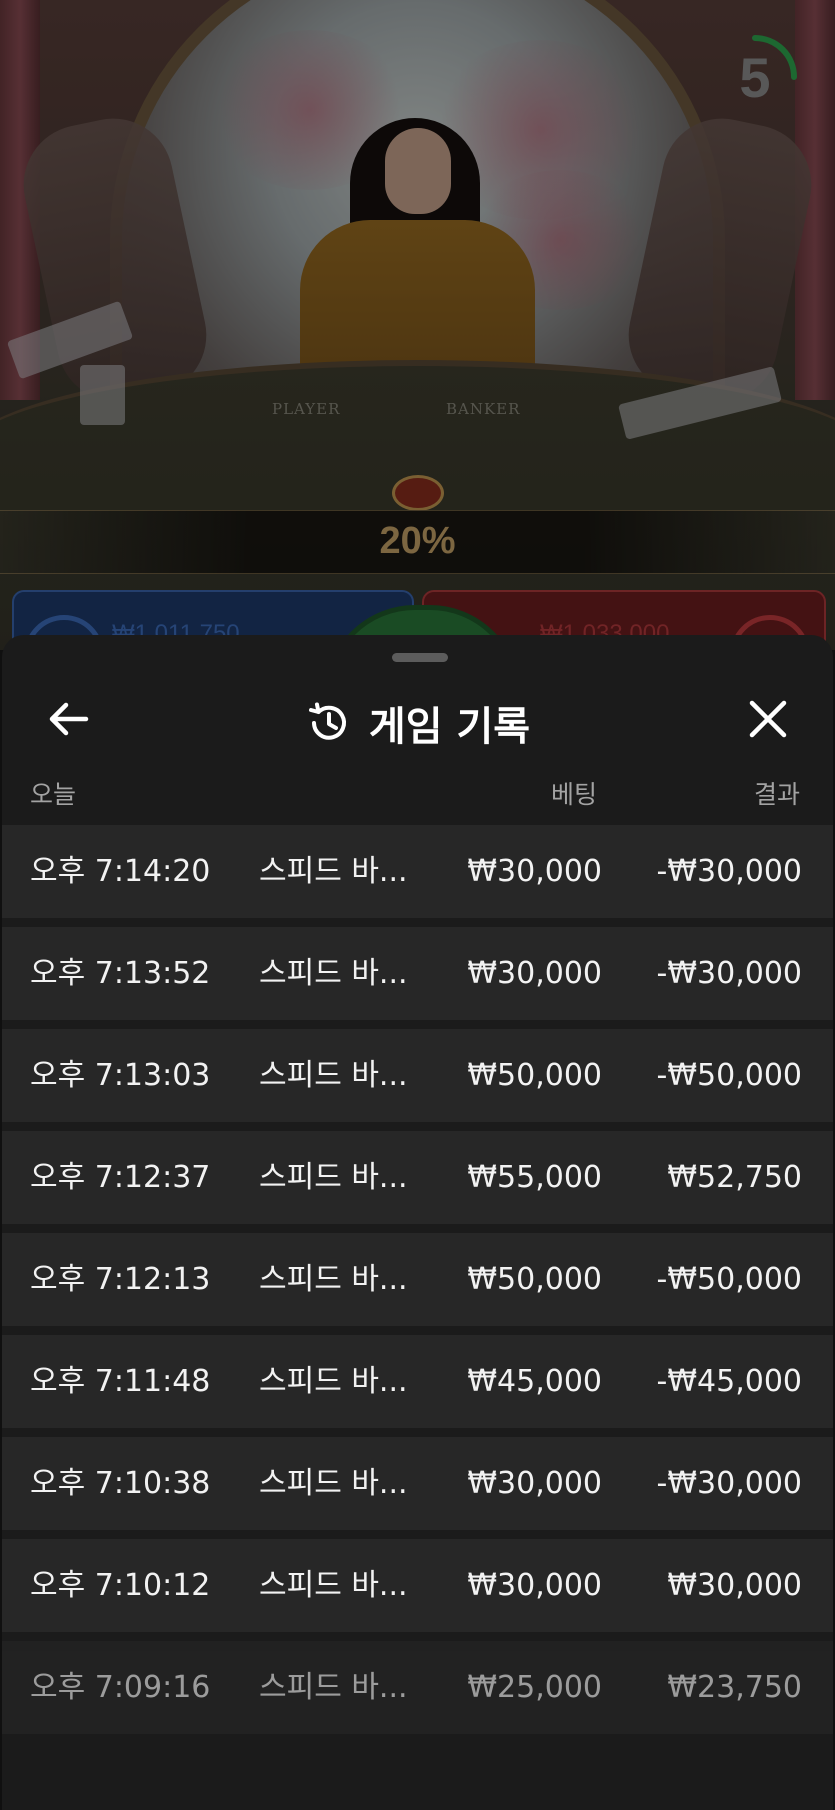  I want to click on row-result: ₩23,750, so click(734, 1687).